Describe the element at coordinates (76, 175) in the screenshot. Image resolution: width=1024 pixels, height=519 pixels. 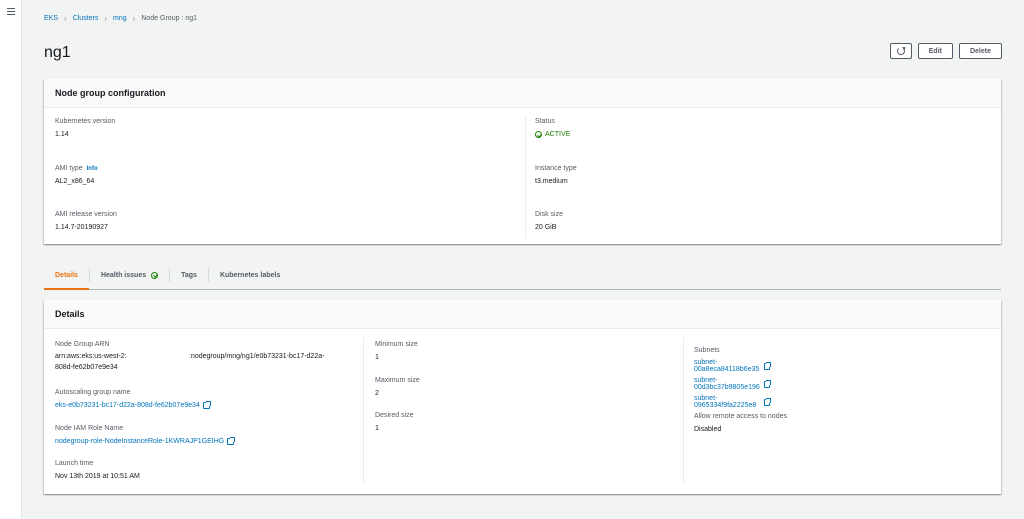
I see `ami-type-field: AMI type Info AL2_x86_64` at that location.